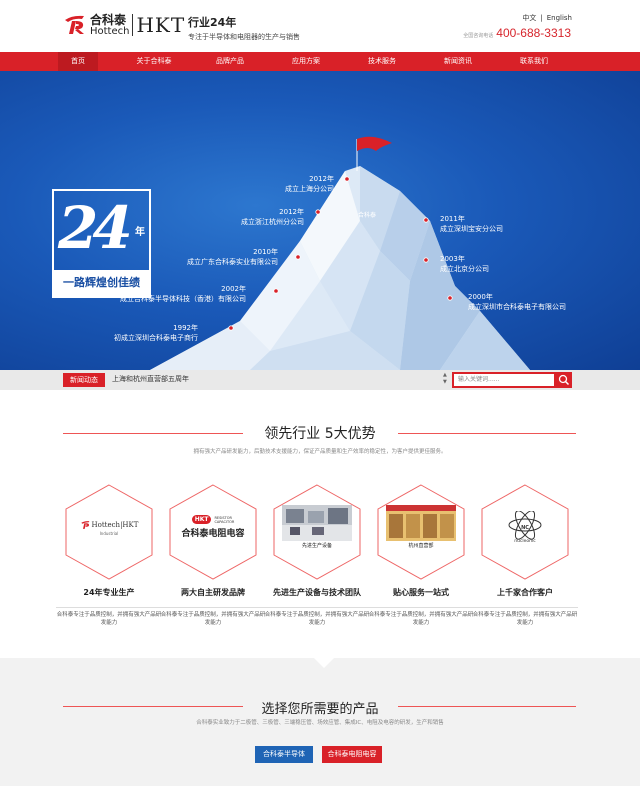  Describe the element at coordinates (133, 25) in the screenshot. I see `logo-divider` at that location.